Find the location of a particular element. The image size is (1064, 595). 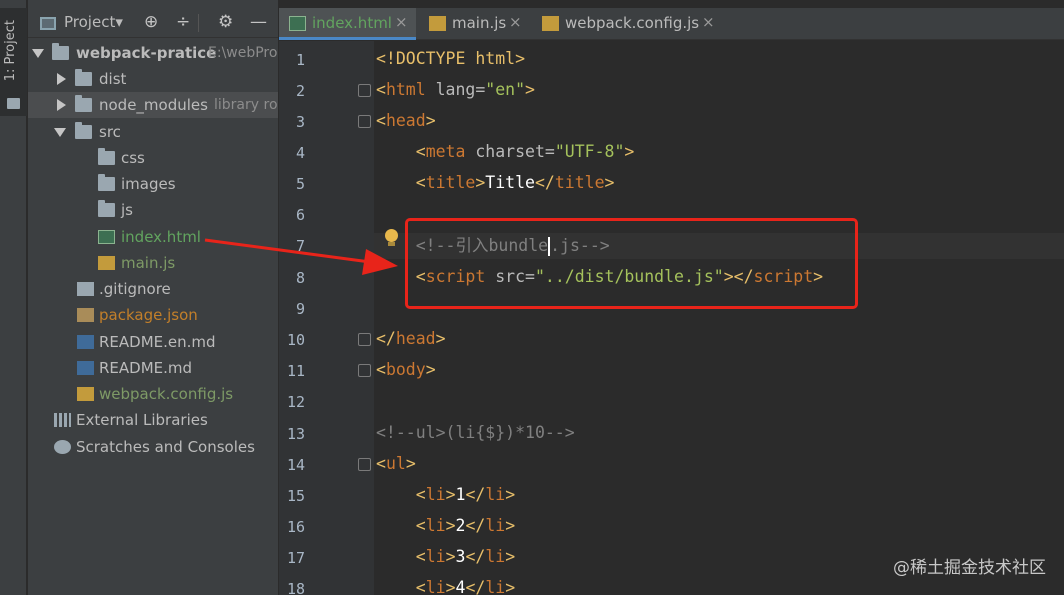

tree-item-label: node_modules is located at coordinates (153, 105).